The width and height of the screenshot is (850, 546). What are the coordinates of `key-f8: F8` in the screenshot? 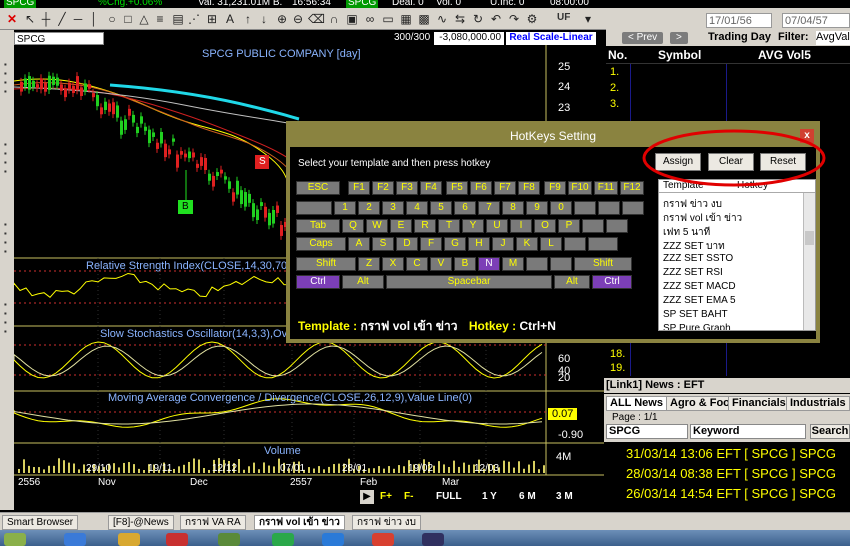 It's located at (529, 188).